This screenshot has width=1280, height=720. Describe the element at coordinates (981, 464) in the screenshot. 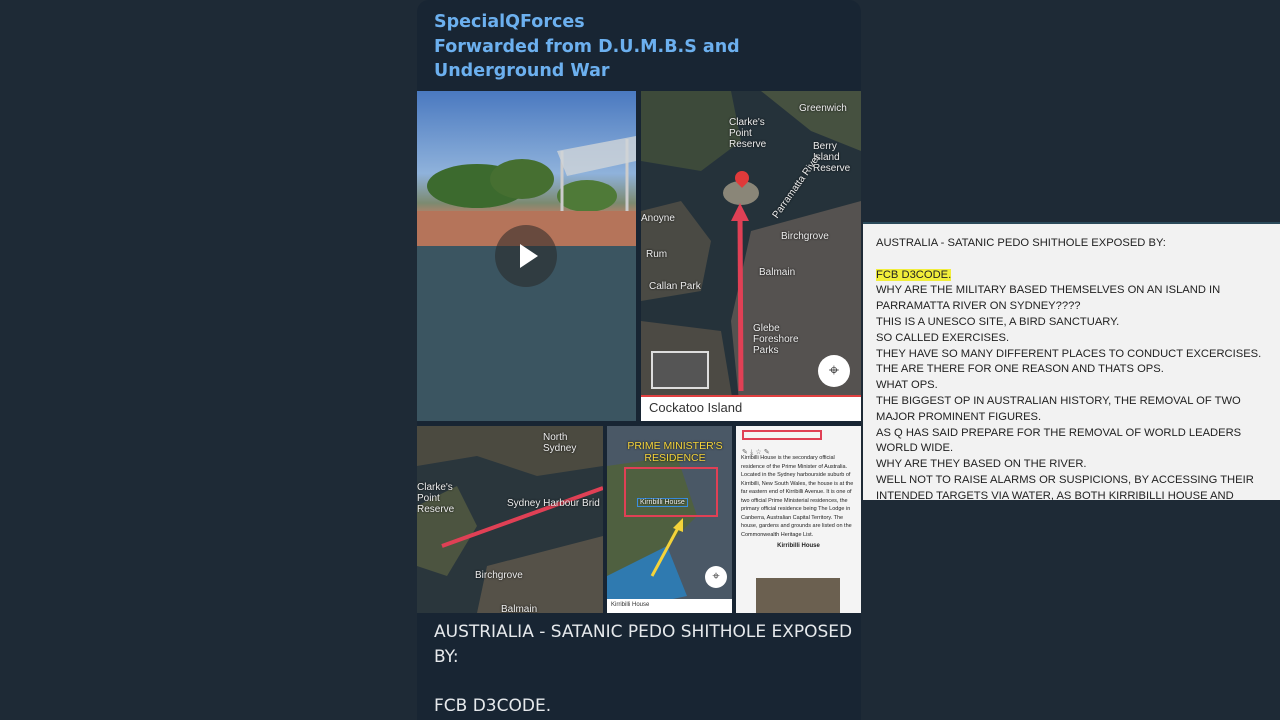

I see `panel-line: WHY ARE THEY BASED ON THE RIVER.` at that location.